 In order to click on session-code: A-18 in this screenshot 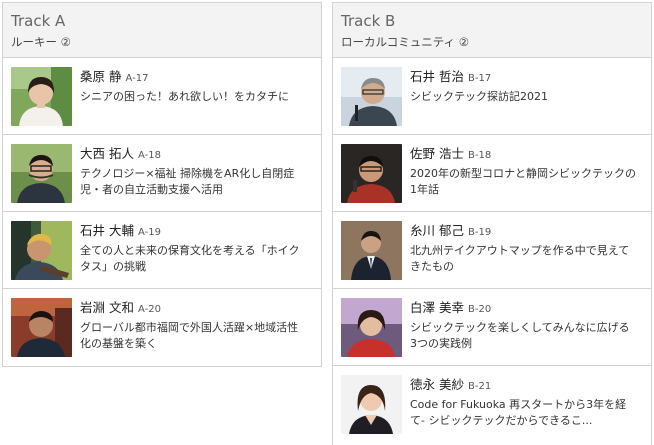, I will do `click(149, 155)`.